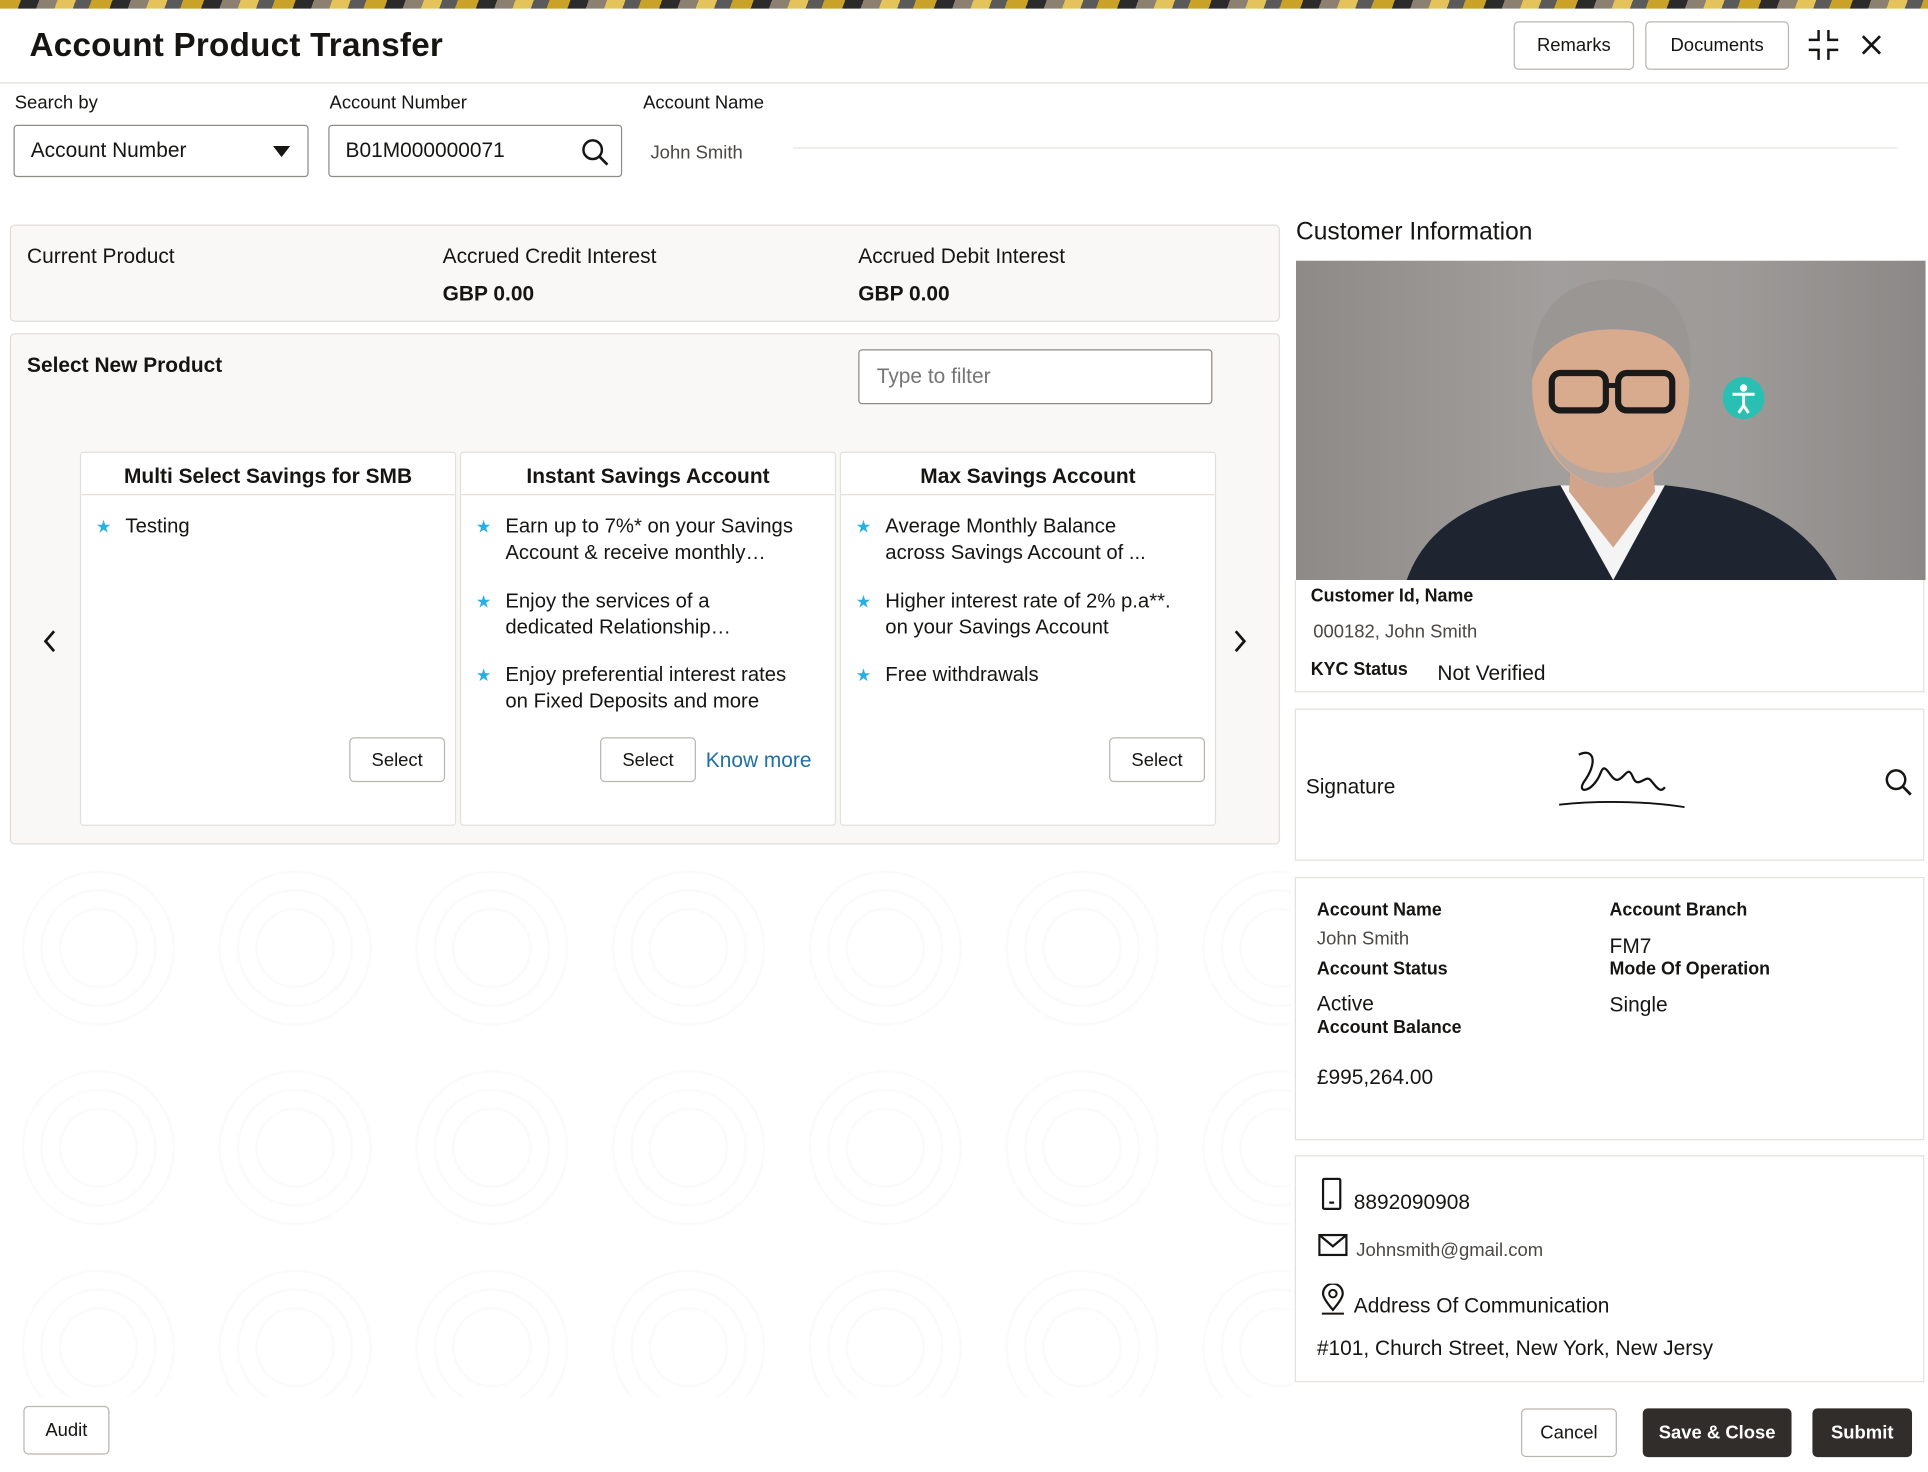 This screenshot has width=1928, height=1472. Describe the element at coordinates (1569, 1433) in the screenshot. I see `cancel-button: Cancel` at that location.